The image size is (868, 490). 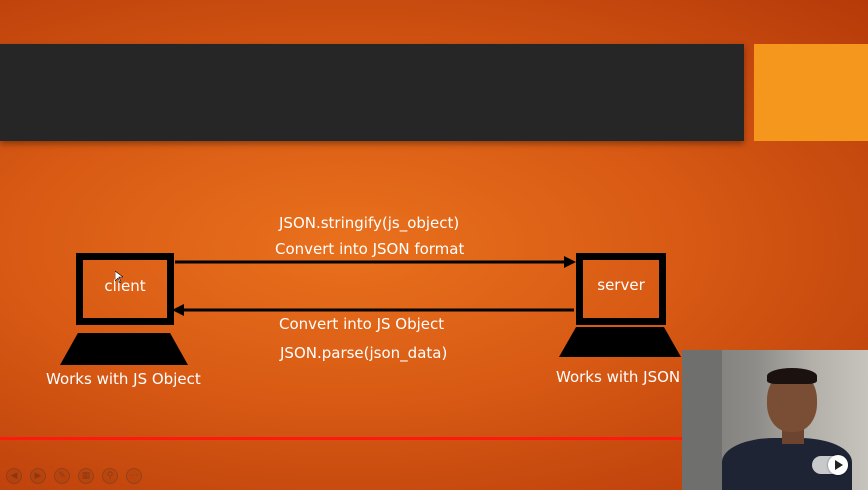 What do you see at coordinates (62, 476) in the screenshot?
I see `pen-icon: ✎` at bounding box center [62, 476].